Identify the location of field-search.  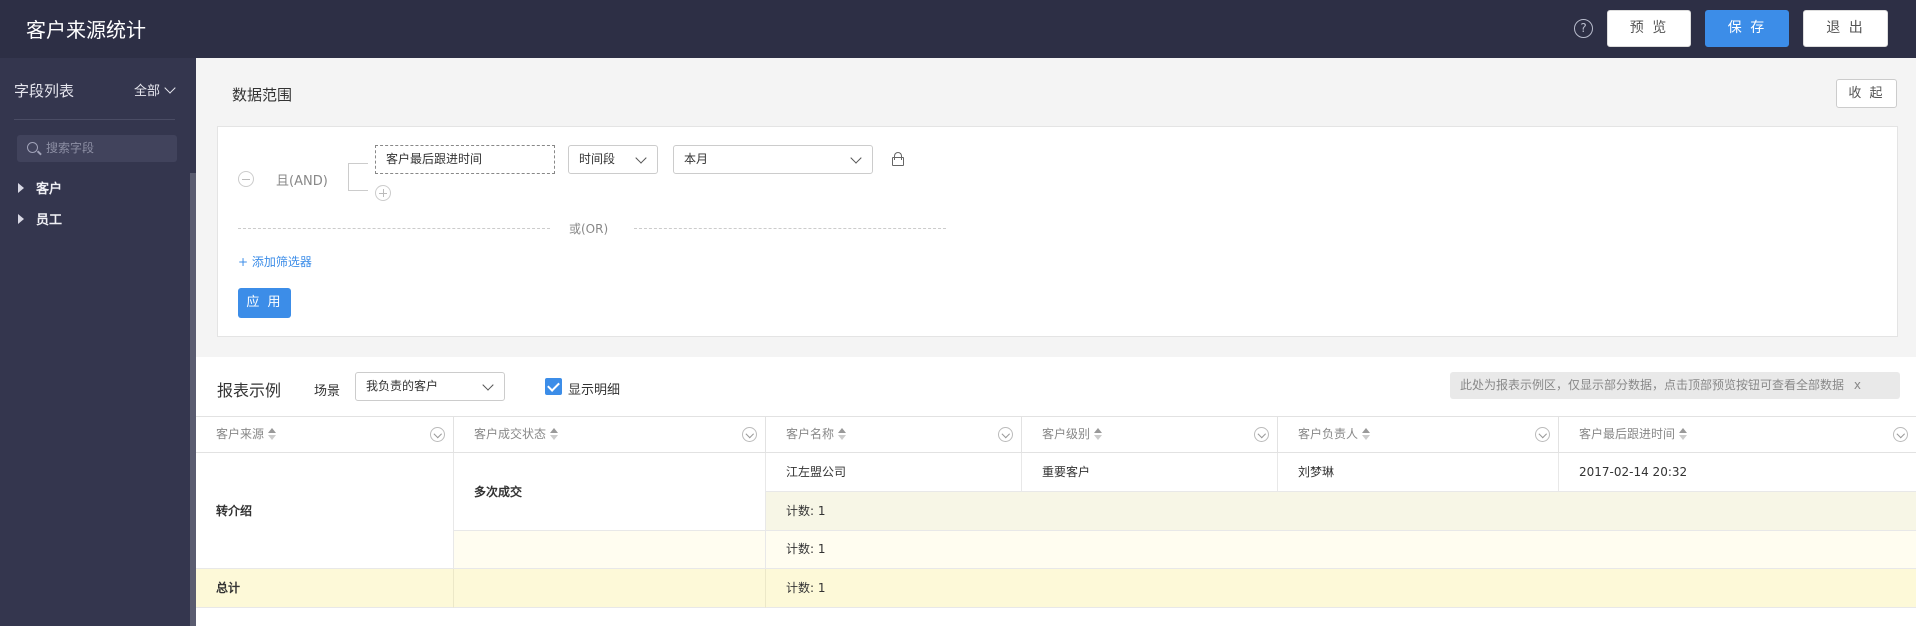
(97, 148).